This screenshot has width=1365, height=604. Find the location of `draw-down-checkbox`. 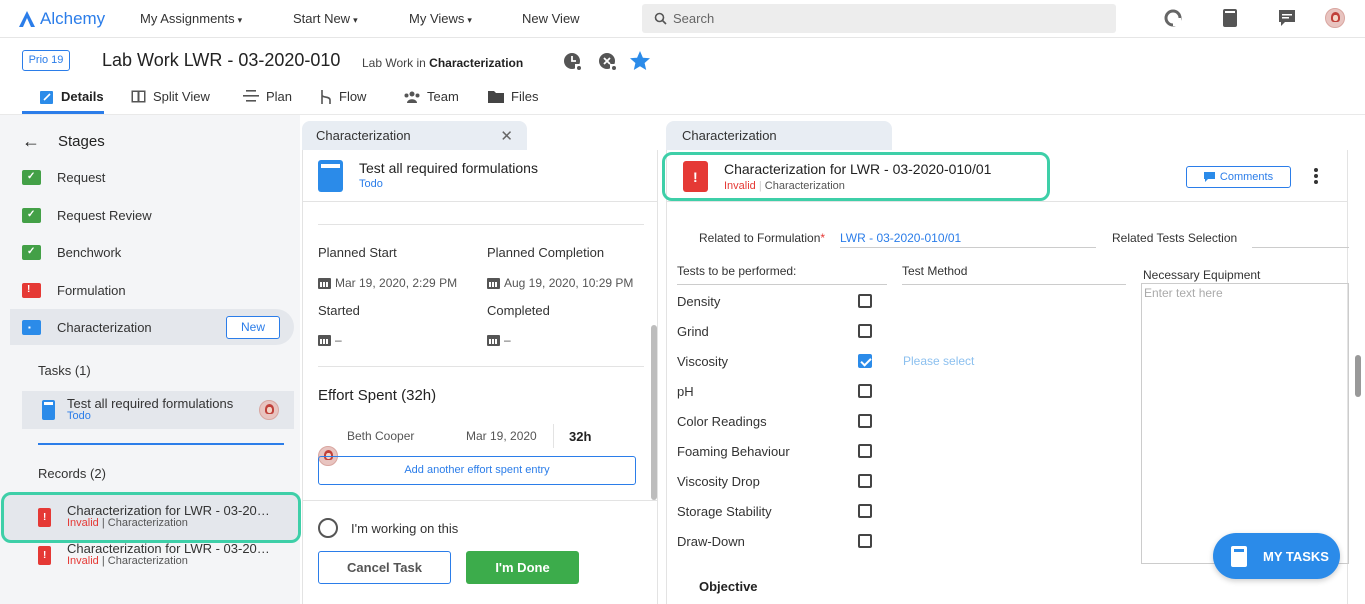

draw-down-checkbox is located at coordinates (865, 541).